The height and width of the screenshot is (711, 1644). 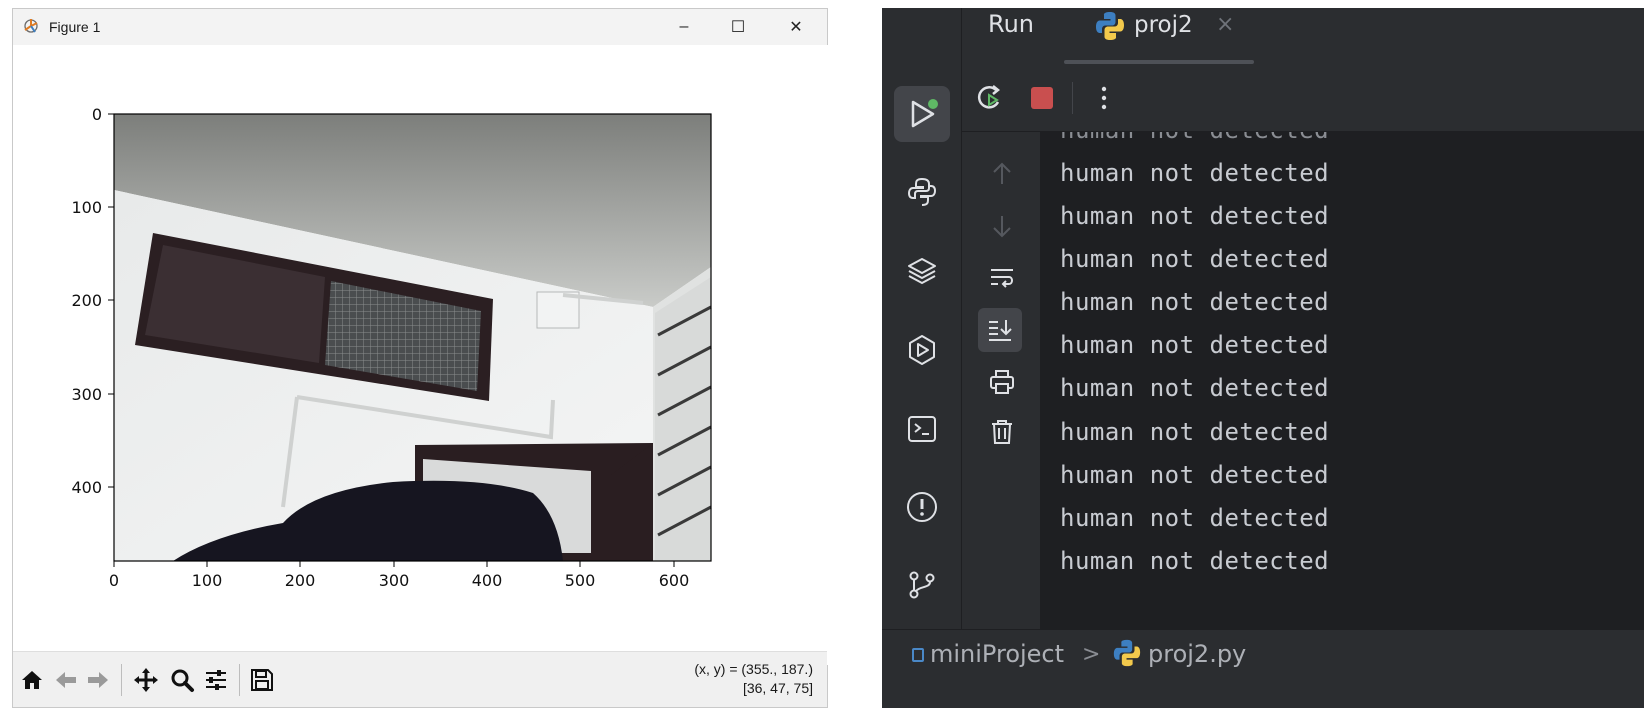 I want to click on coordinate-xy: (x, y) = (355., 187.), so click(x=753, y=669).